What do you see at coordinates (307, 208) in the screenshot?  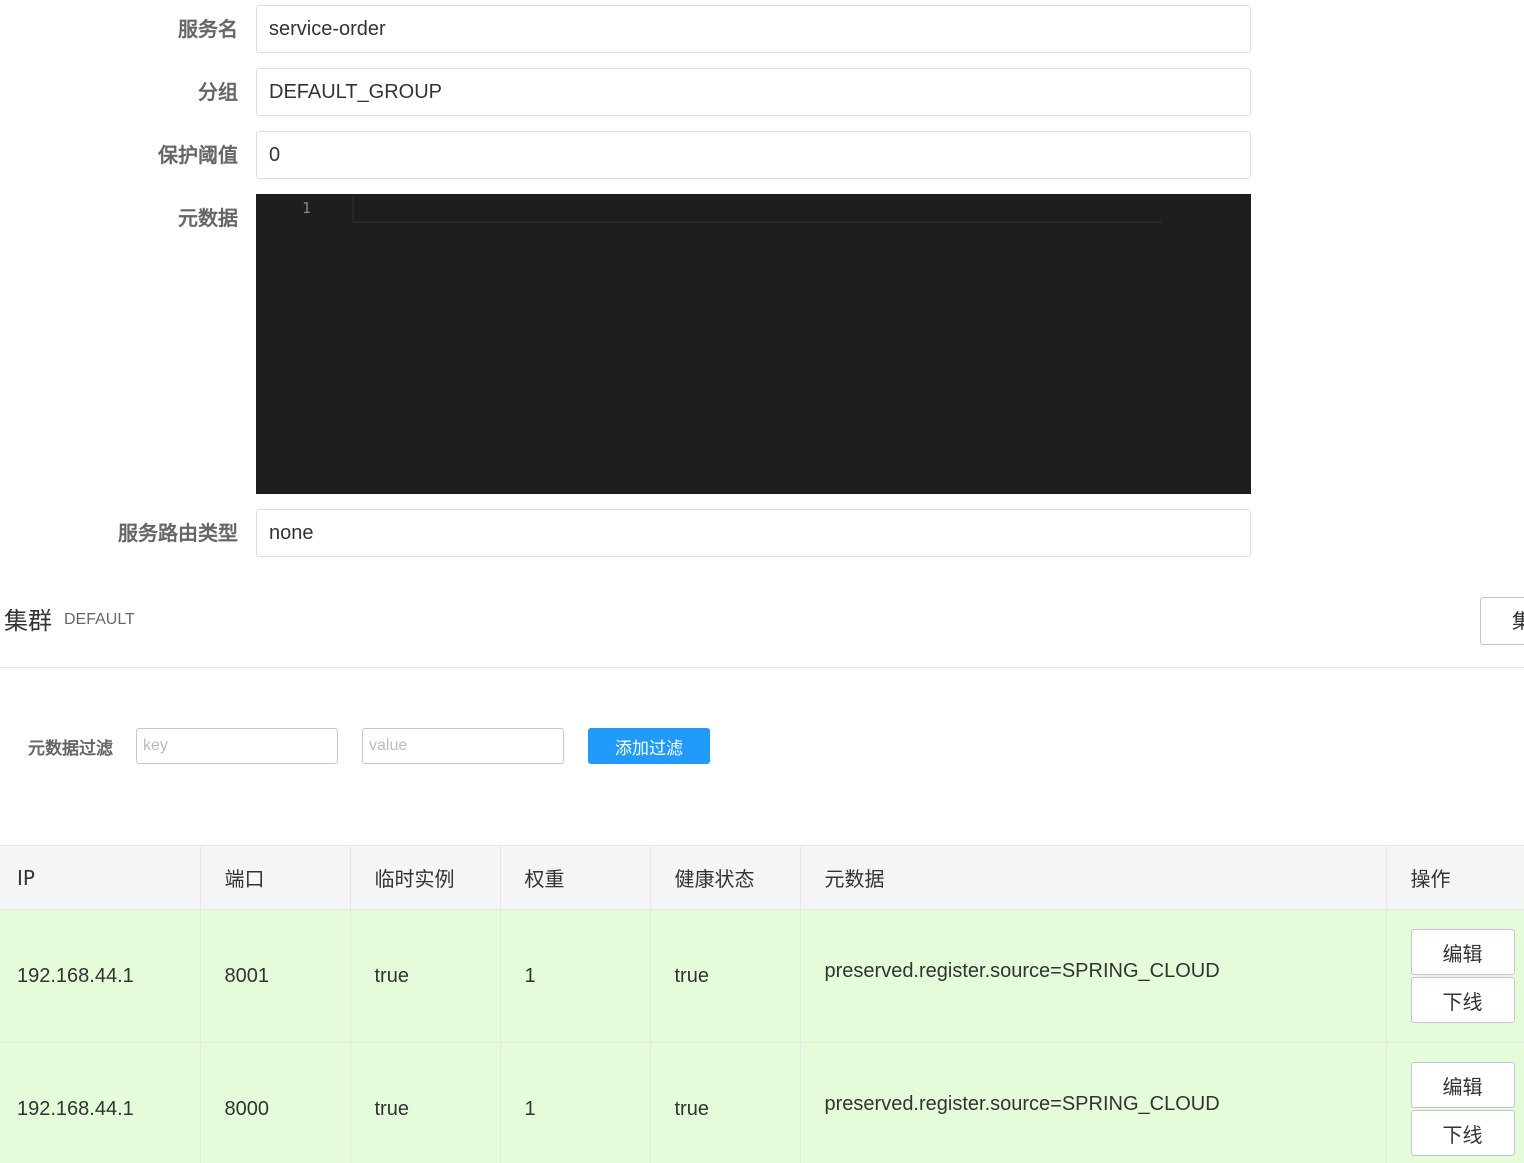 I see `editor-line-number: 1` at bounding box center [307, 208].